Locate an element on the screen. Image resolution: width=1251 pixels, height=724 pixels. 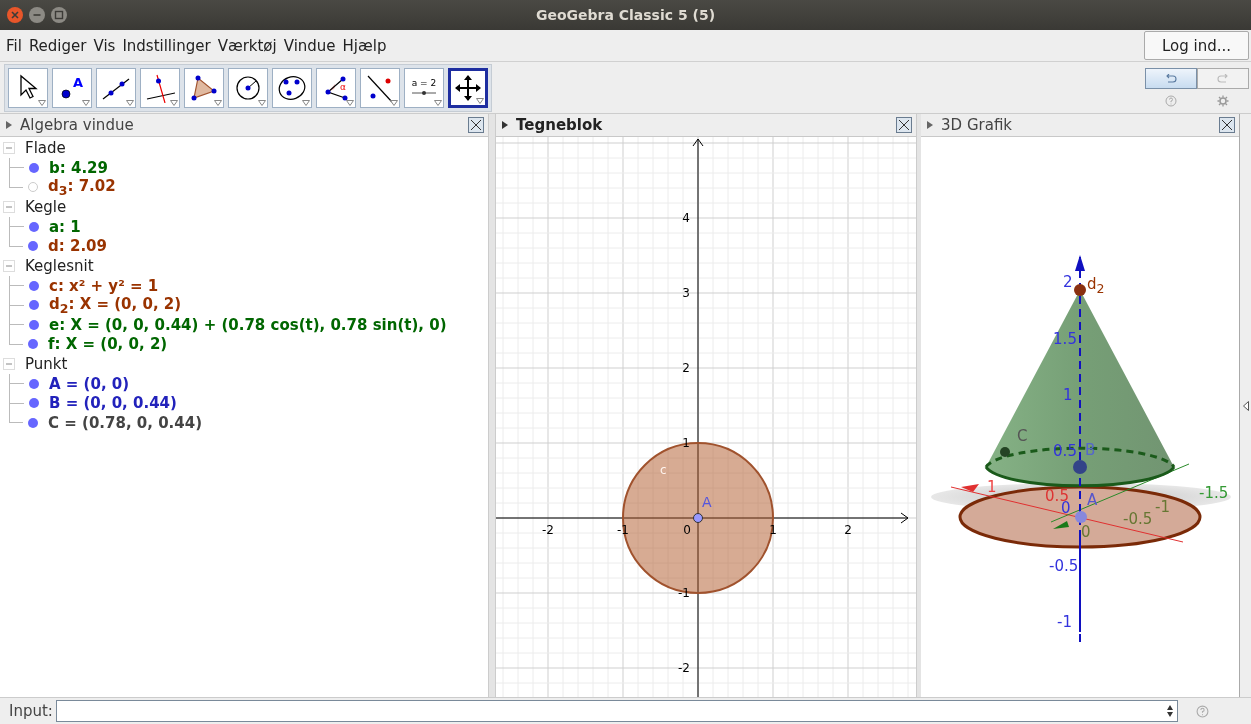
algebra-entry: c: x² + y² = 1 is located at coordinates (104, 285).